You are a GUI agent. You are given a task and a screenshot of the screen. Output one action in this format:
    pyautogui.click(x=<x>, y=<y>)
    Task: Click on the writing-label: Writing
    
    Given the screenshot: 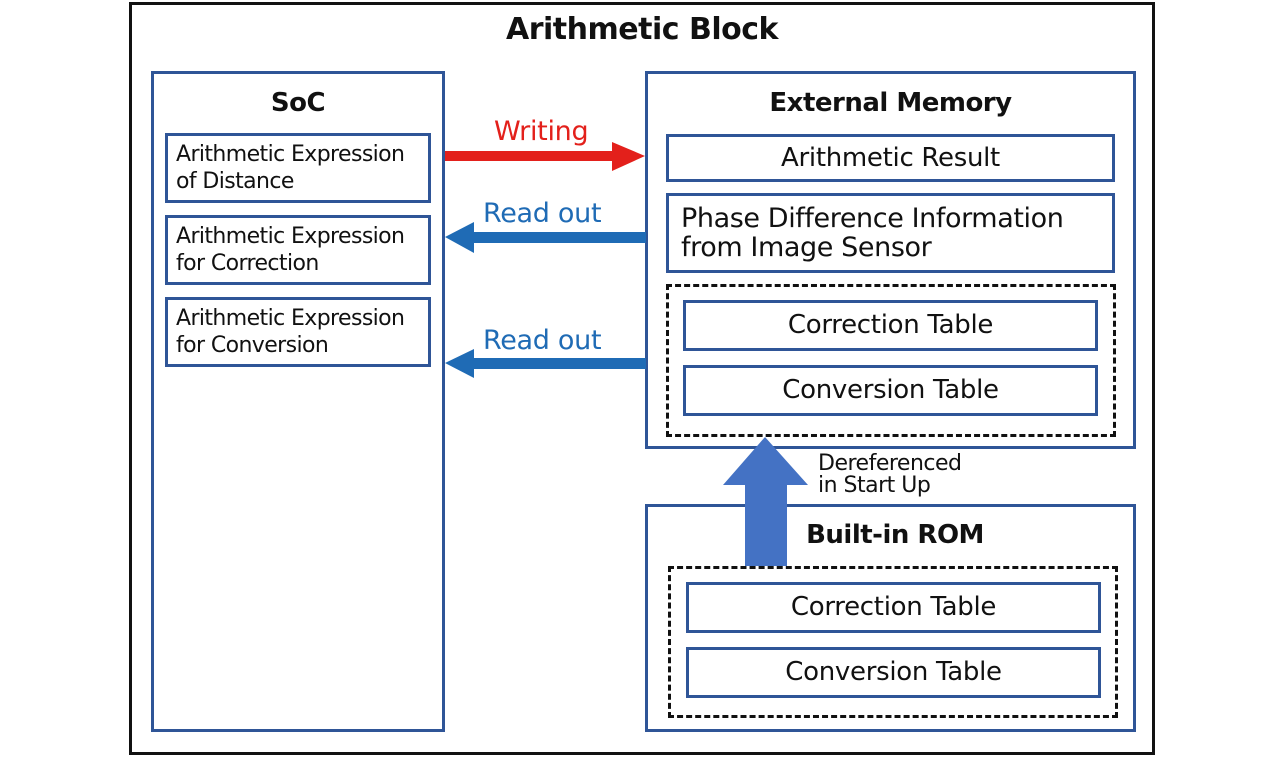 What is the action you would take?
    pyautogui.click(x=541, y=131)
    